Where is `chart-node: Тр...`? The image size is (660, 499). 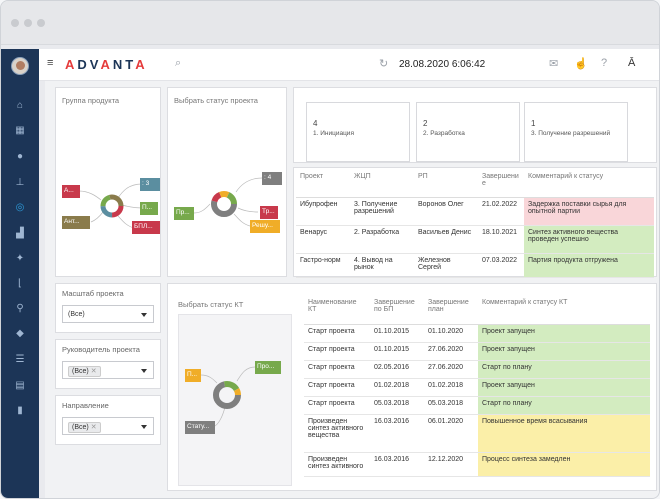
chart-node: Тр... is located at coordinates (269, 212).